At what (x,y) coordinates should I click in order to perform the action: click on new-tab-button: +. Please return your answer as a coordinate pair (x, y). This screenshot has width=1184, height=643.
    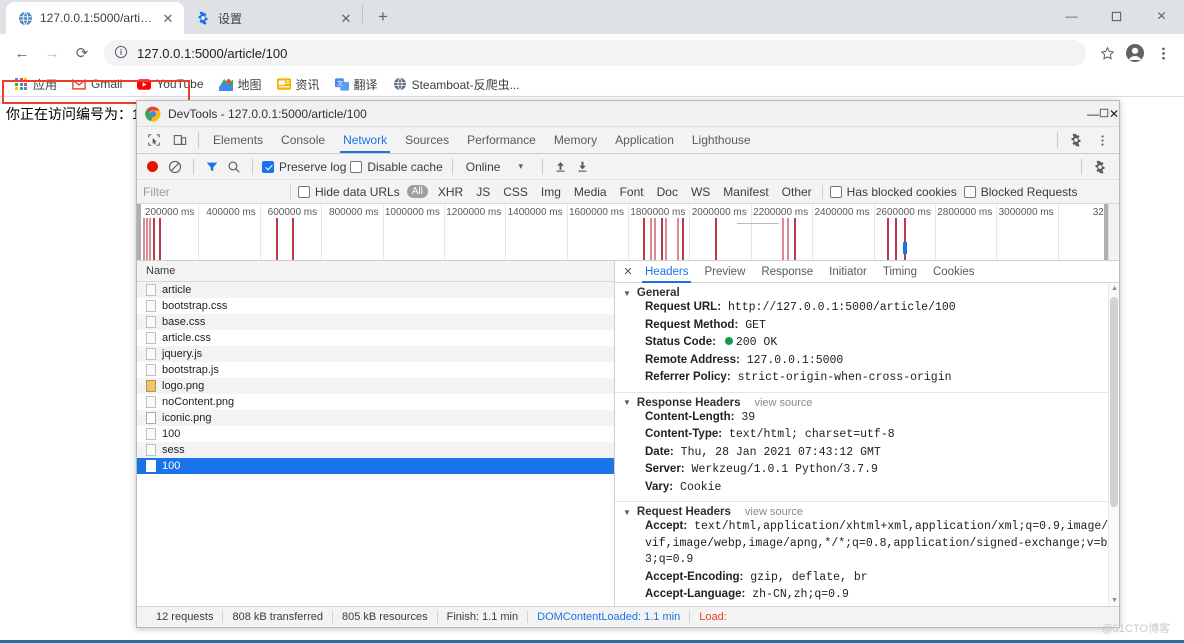
    Looking at the image, I should click on (383, 17).